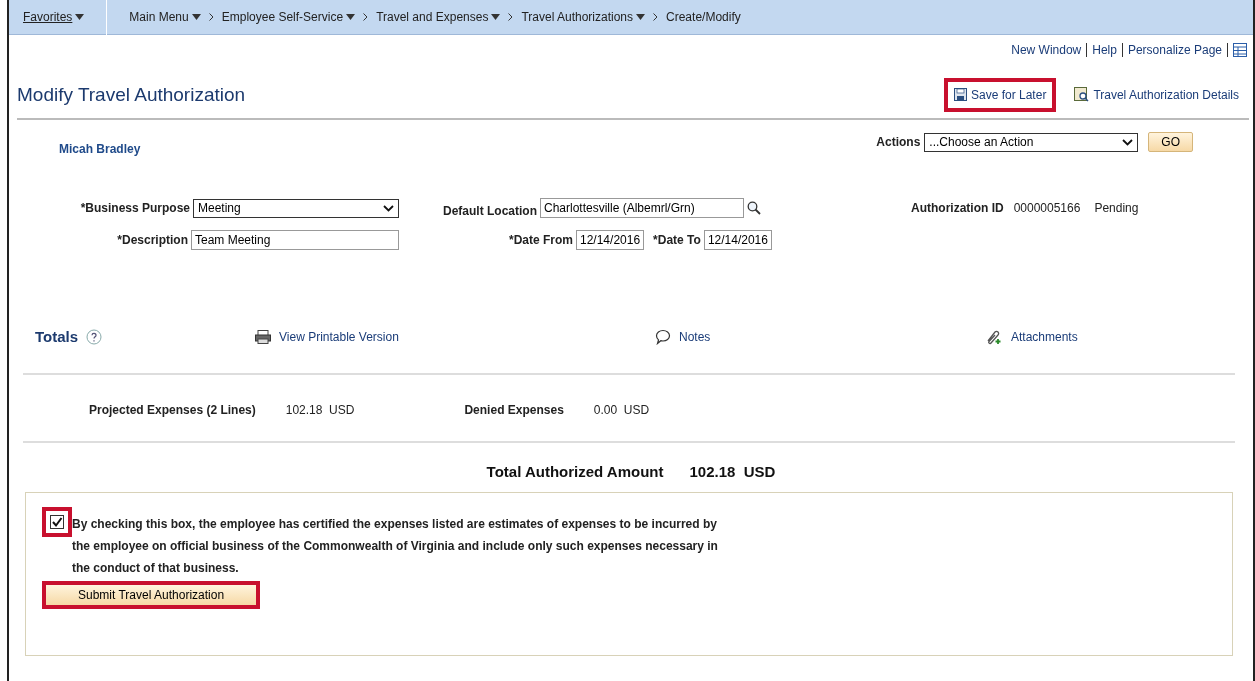  Describe the element at coordinates (57, 336) in the screenshot. I see `section-title: Totals` at that location.